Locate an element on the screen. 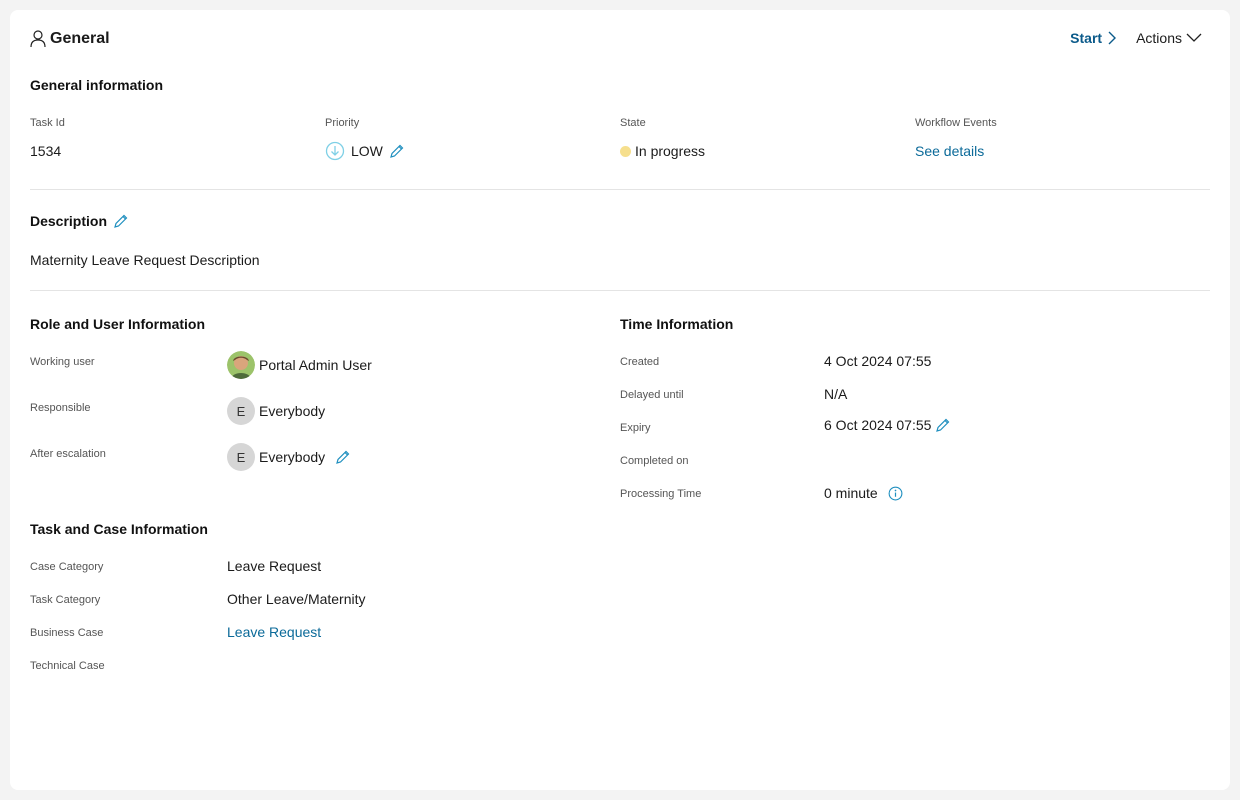  edit-expiry-pencil-icon is located at coordinates (943, 425).